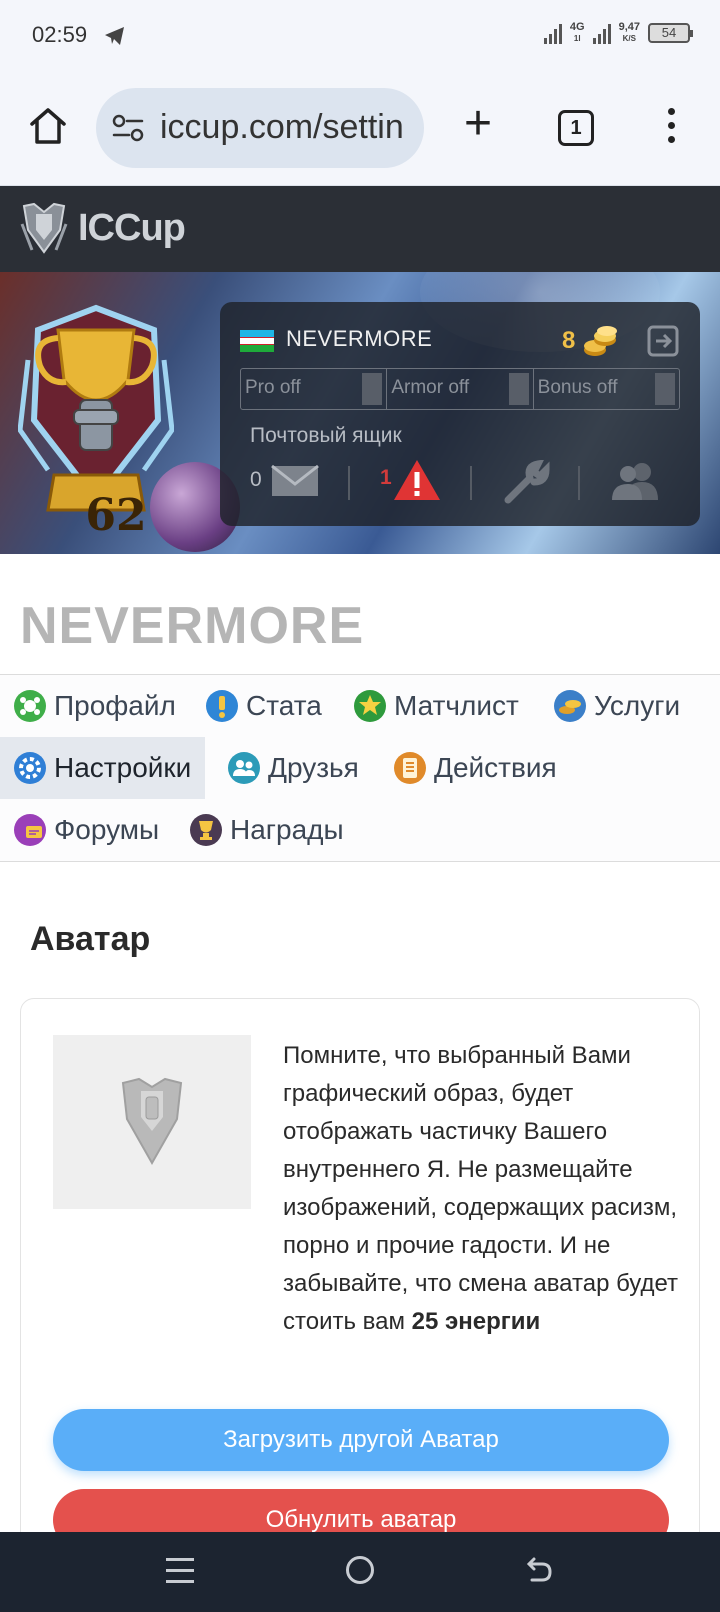 The image size is (720, 1612). I want to click on level-number: 62, so click(116, 515).